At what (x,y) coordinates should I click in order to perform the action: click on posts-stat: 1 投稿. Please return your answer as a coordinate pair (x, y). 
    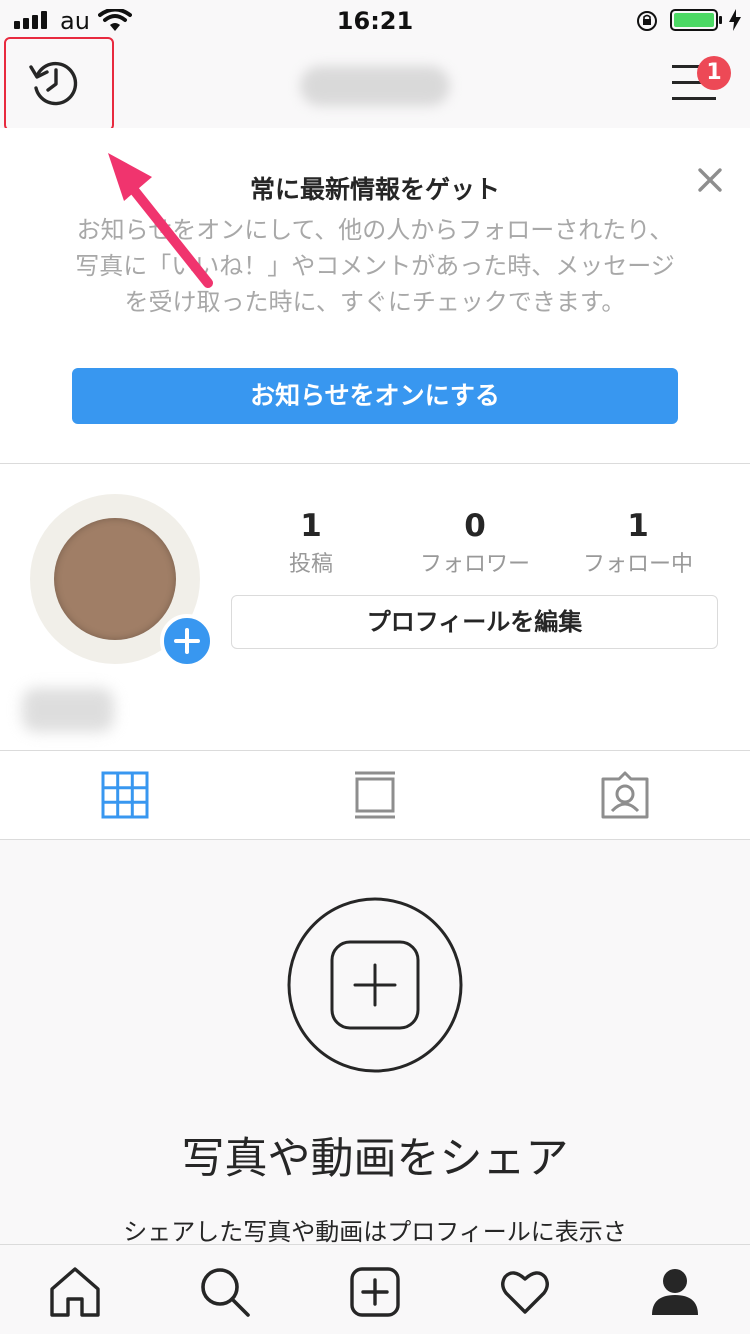
    Looking at the image, I should click on (311, 543).